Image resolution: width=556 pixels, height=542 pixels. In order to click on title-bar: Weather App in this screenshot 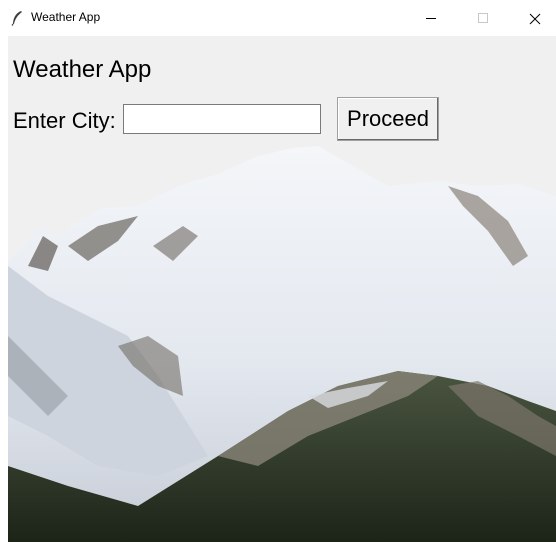, I will do `click(278, 18)`.